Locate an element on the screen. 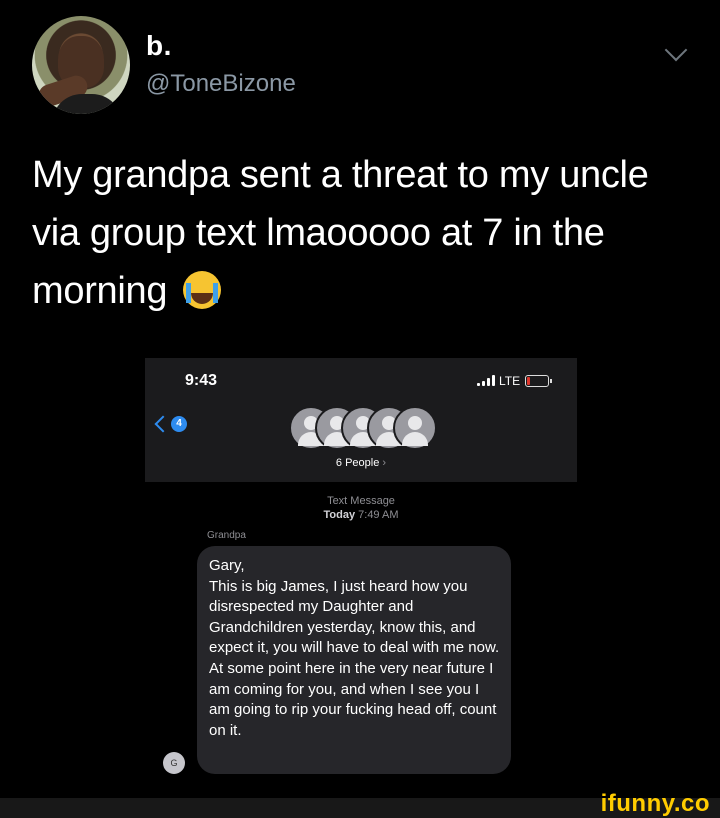 This screenshot has height=818, width=720. message-meta: Text Message Today 7:49 AM is located at coordinates (361, 508).